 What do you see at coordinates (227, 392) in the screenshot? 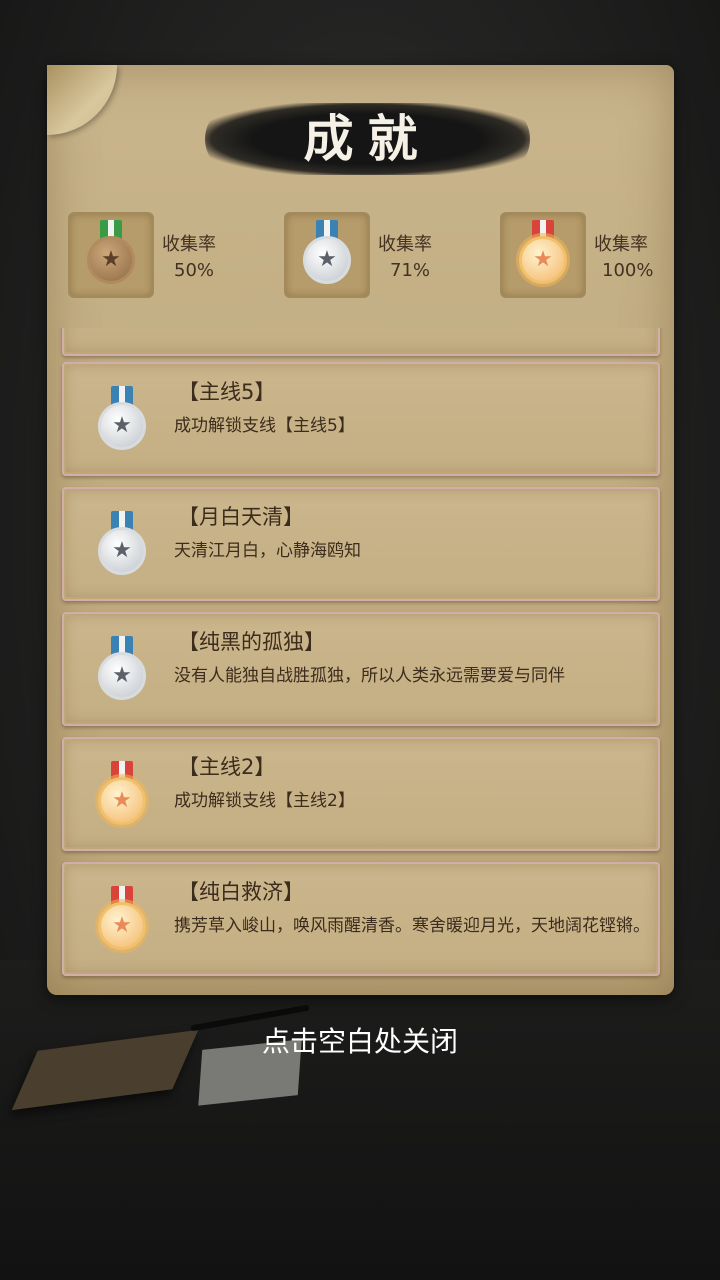
I see `achievement-title: 【主线5】` at bounding box center [227, 392].